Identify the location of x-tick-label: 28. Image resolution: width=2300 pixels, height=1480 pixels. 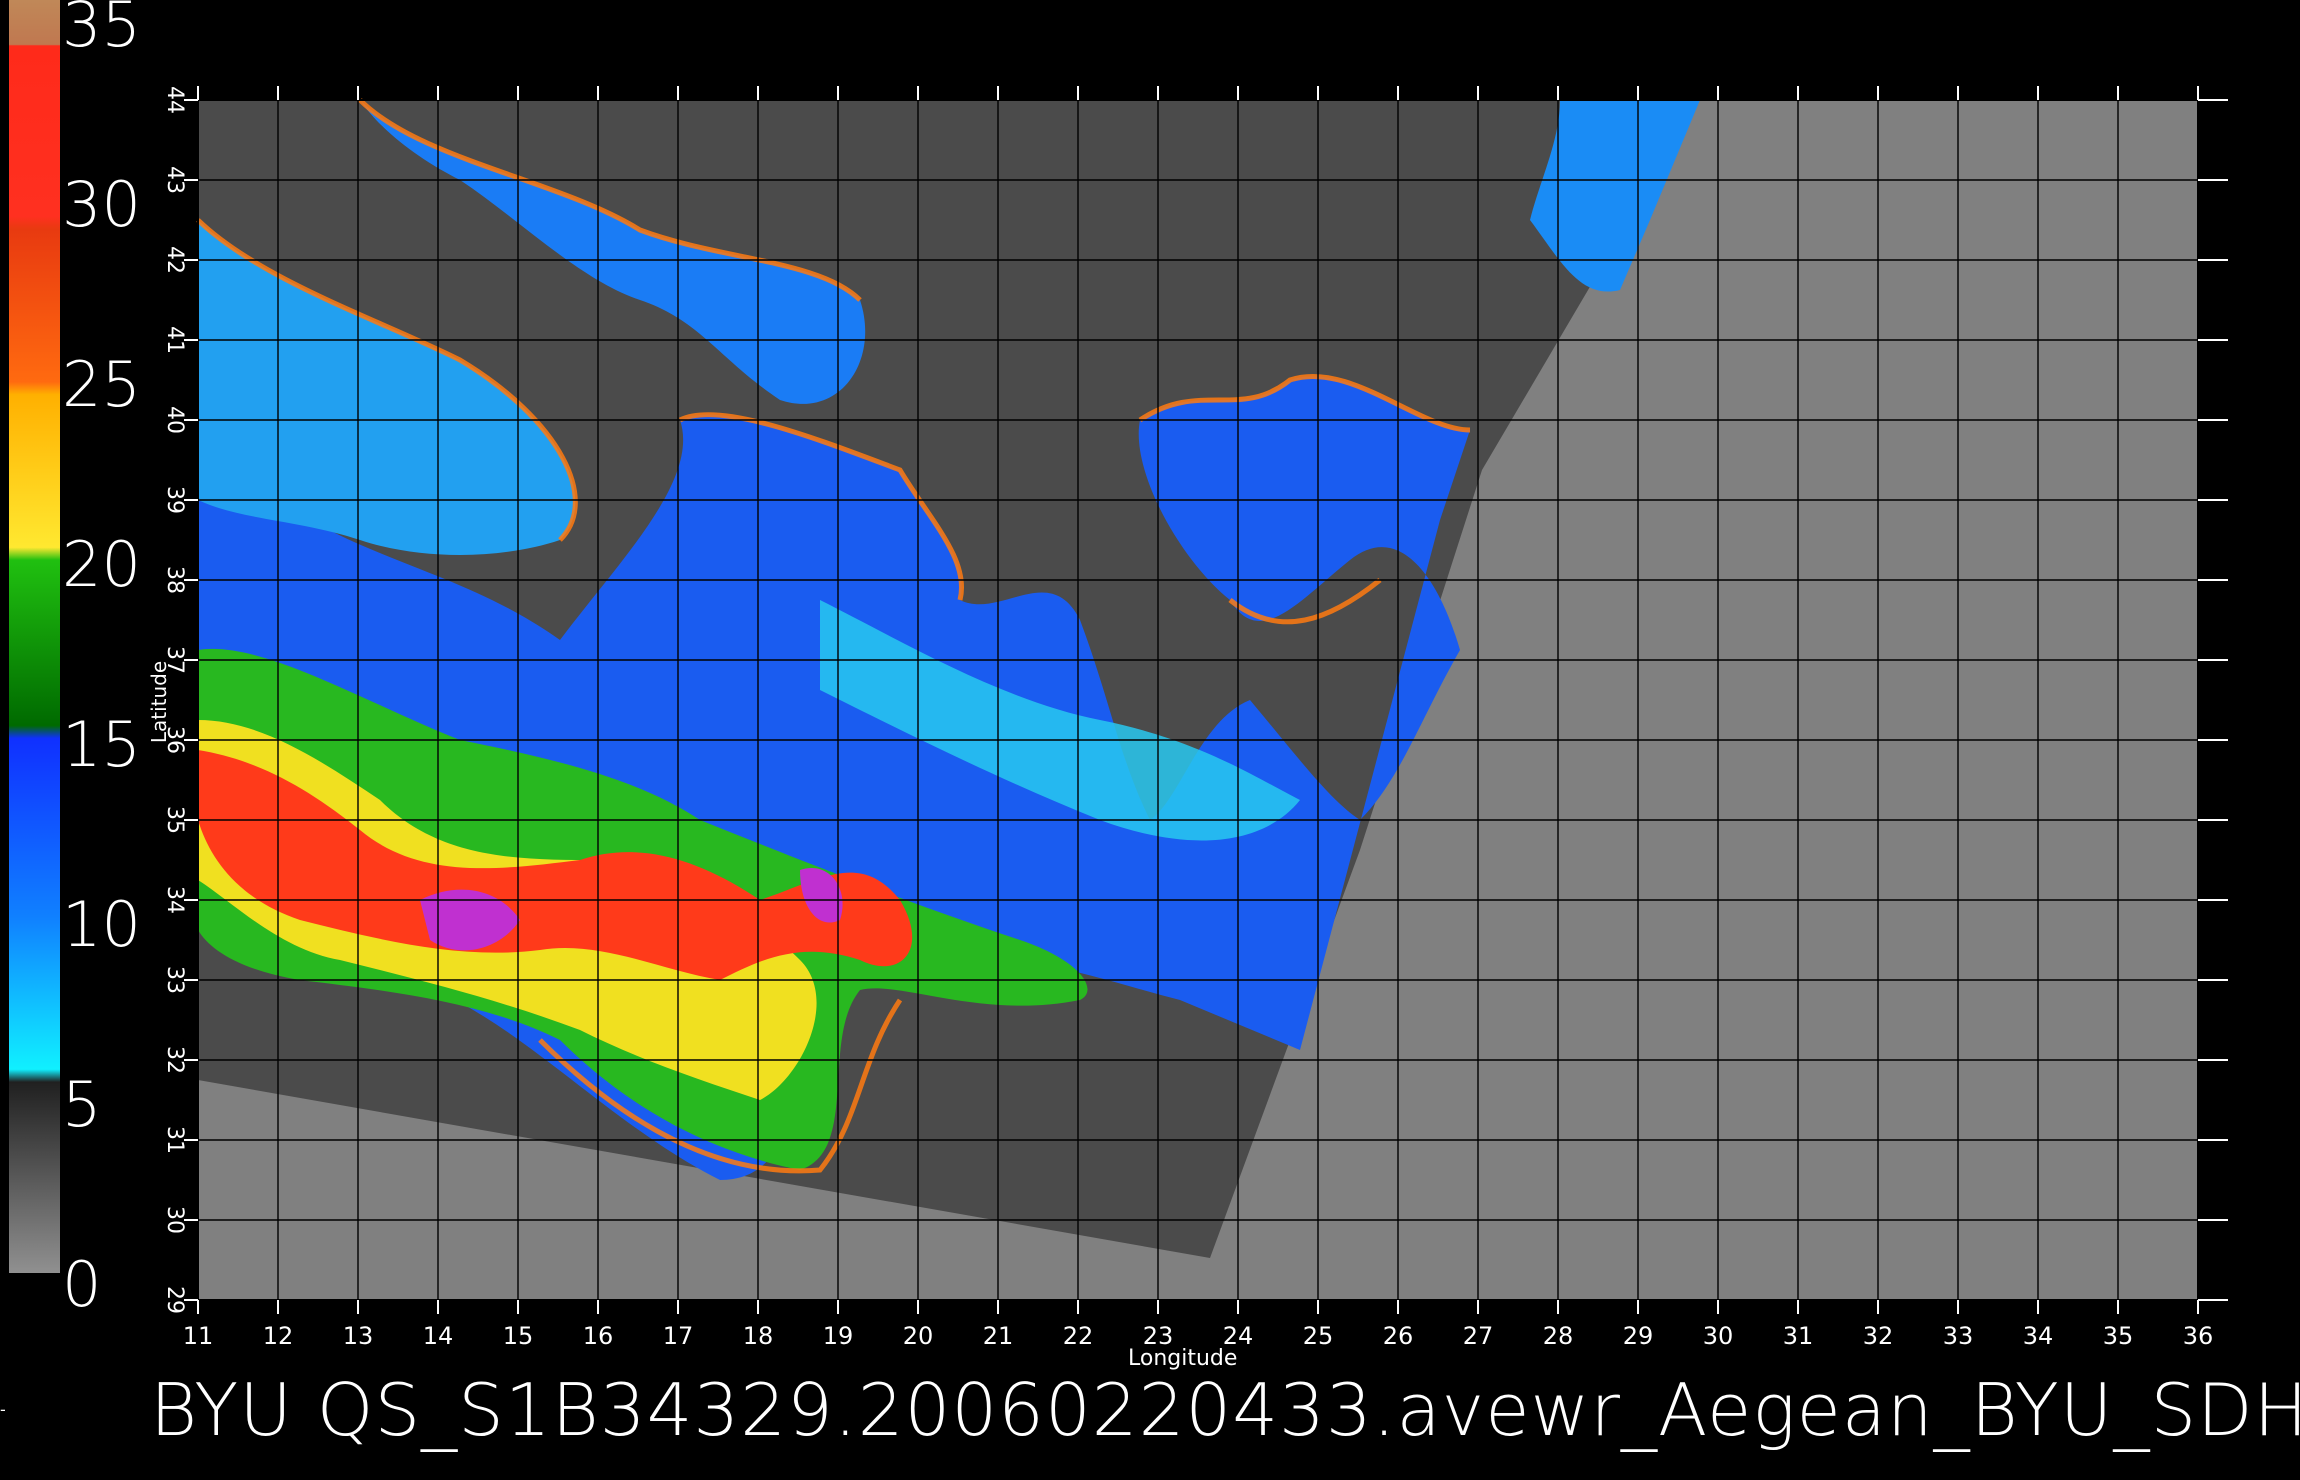
(1558, 1336).